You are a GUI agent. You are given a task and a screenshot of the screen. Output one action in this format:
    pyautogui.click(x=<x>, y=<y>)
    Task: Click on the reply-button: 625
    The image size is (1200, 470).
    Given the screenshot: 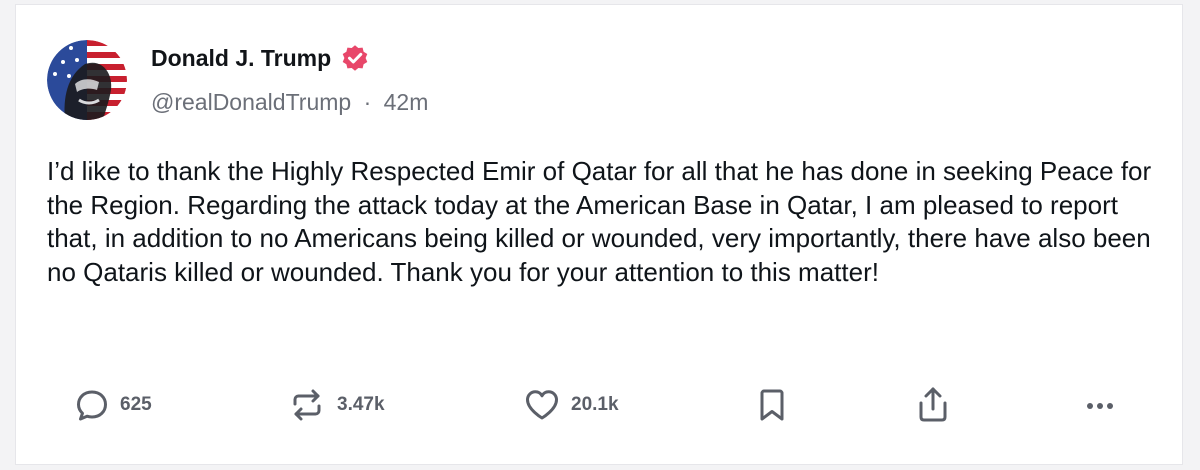 What is the action you would take?
    pyautogui.click(x=113, y=405)
    